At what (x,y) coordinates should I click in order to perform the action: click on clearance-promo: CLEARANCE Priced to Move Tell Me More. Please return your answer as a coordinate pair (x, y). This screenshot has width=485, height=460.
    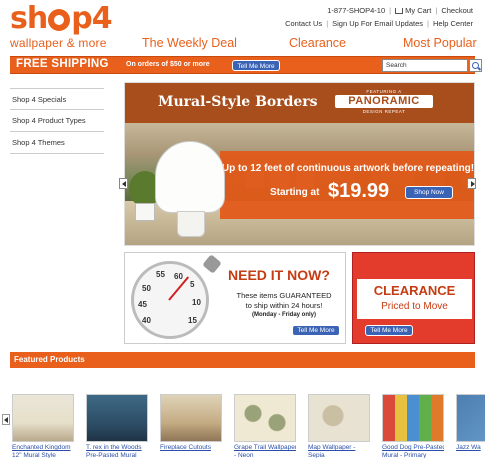
    Looking at the image, I should click on (413, 298).